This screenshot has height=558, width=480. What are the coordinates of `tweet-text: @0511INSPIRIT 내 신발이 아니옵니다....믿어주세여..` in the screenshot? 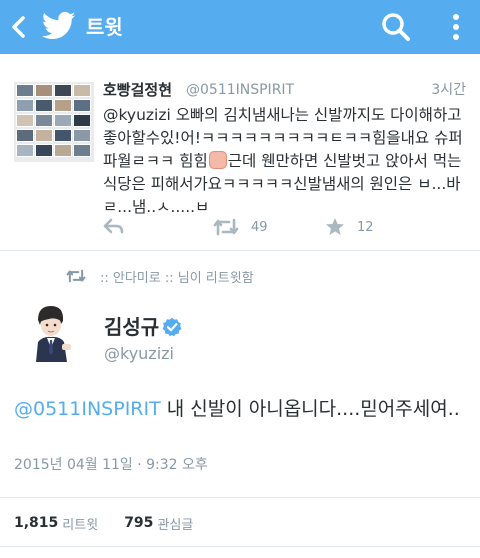 It's located at (242, 409).